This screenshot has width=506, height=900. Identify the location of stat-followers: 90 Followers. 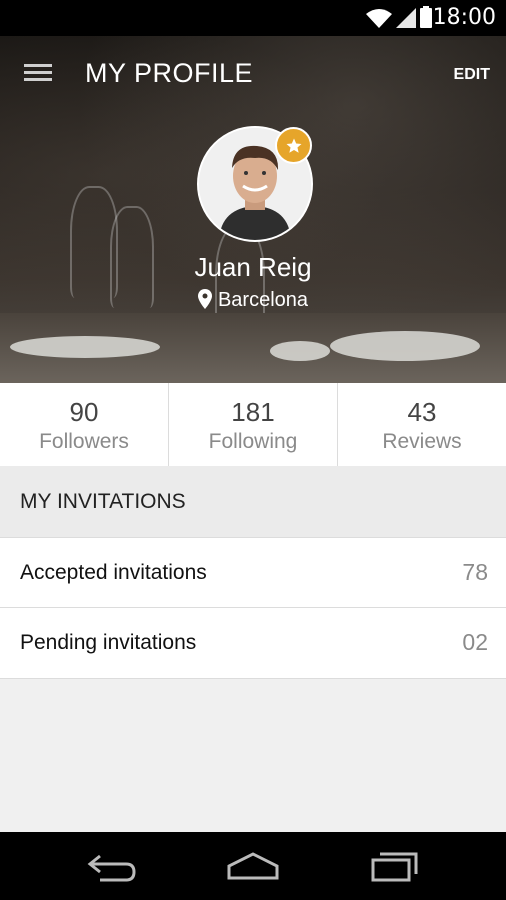
(84, 424).